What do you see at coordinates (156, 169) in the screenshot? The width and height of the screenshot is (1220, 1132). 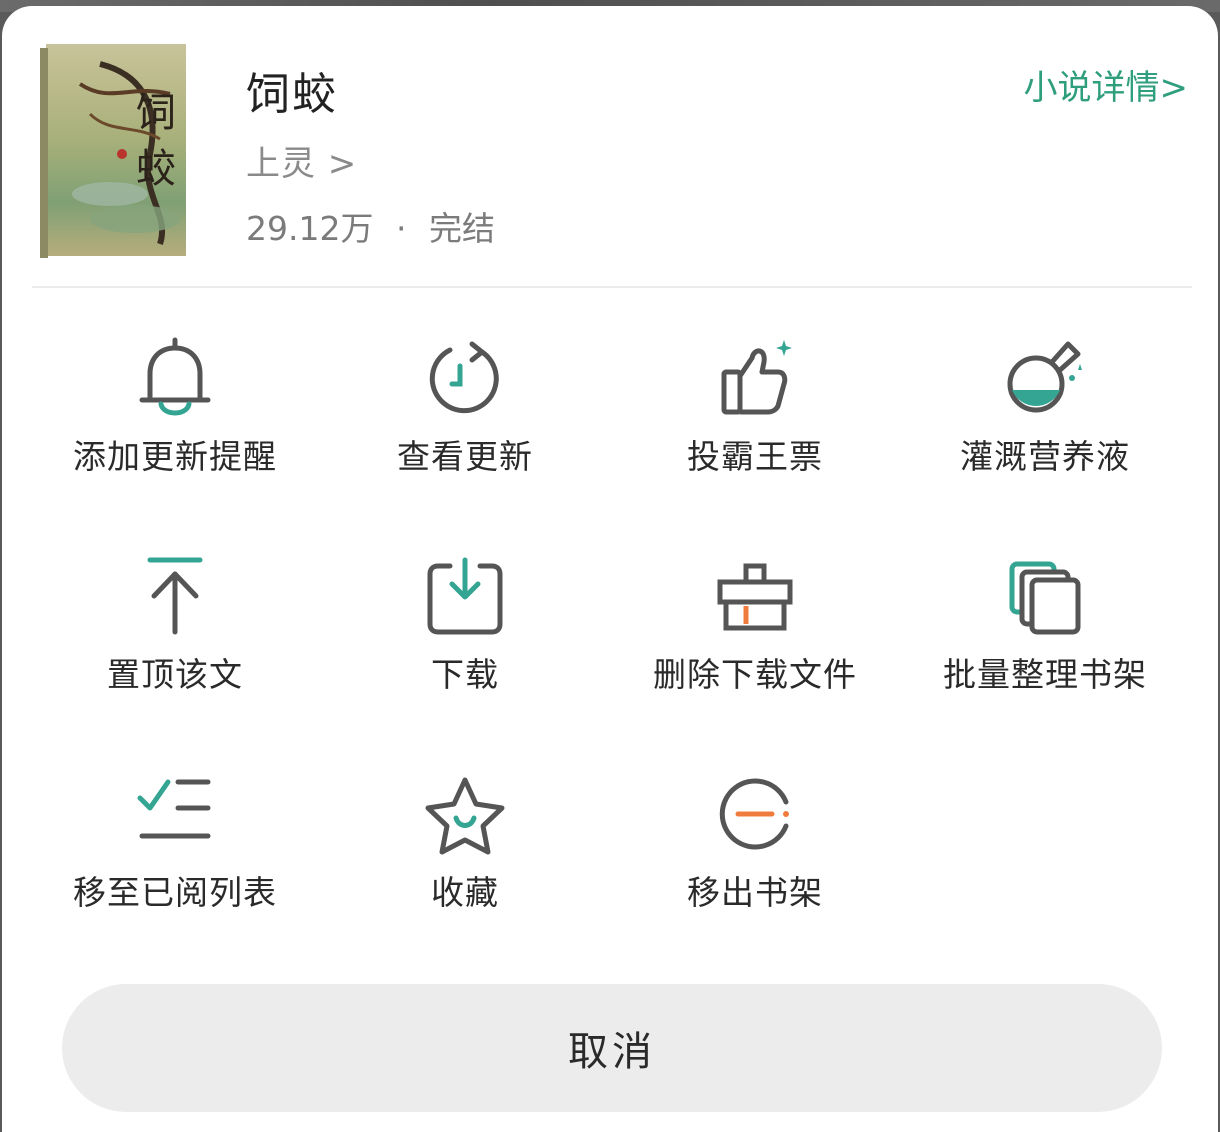 I see `svg-text: 蛟` at bounding box center [156, 169].